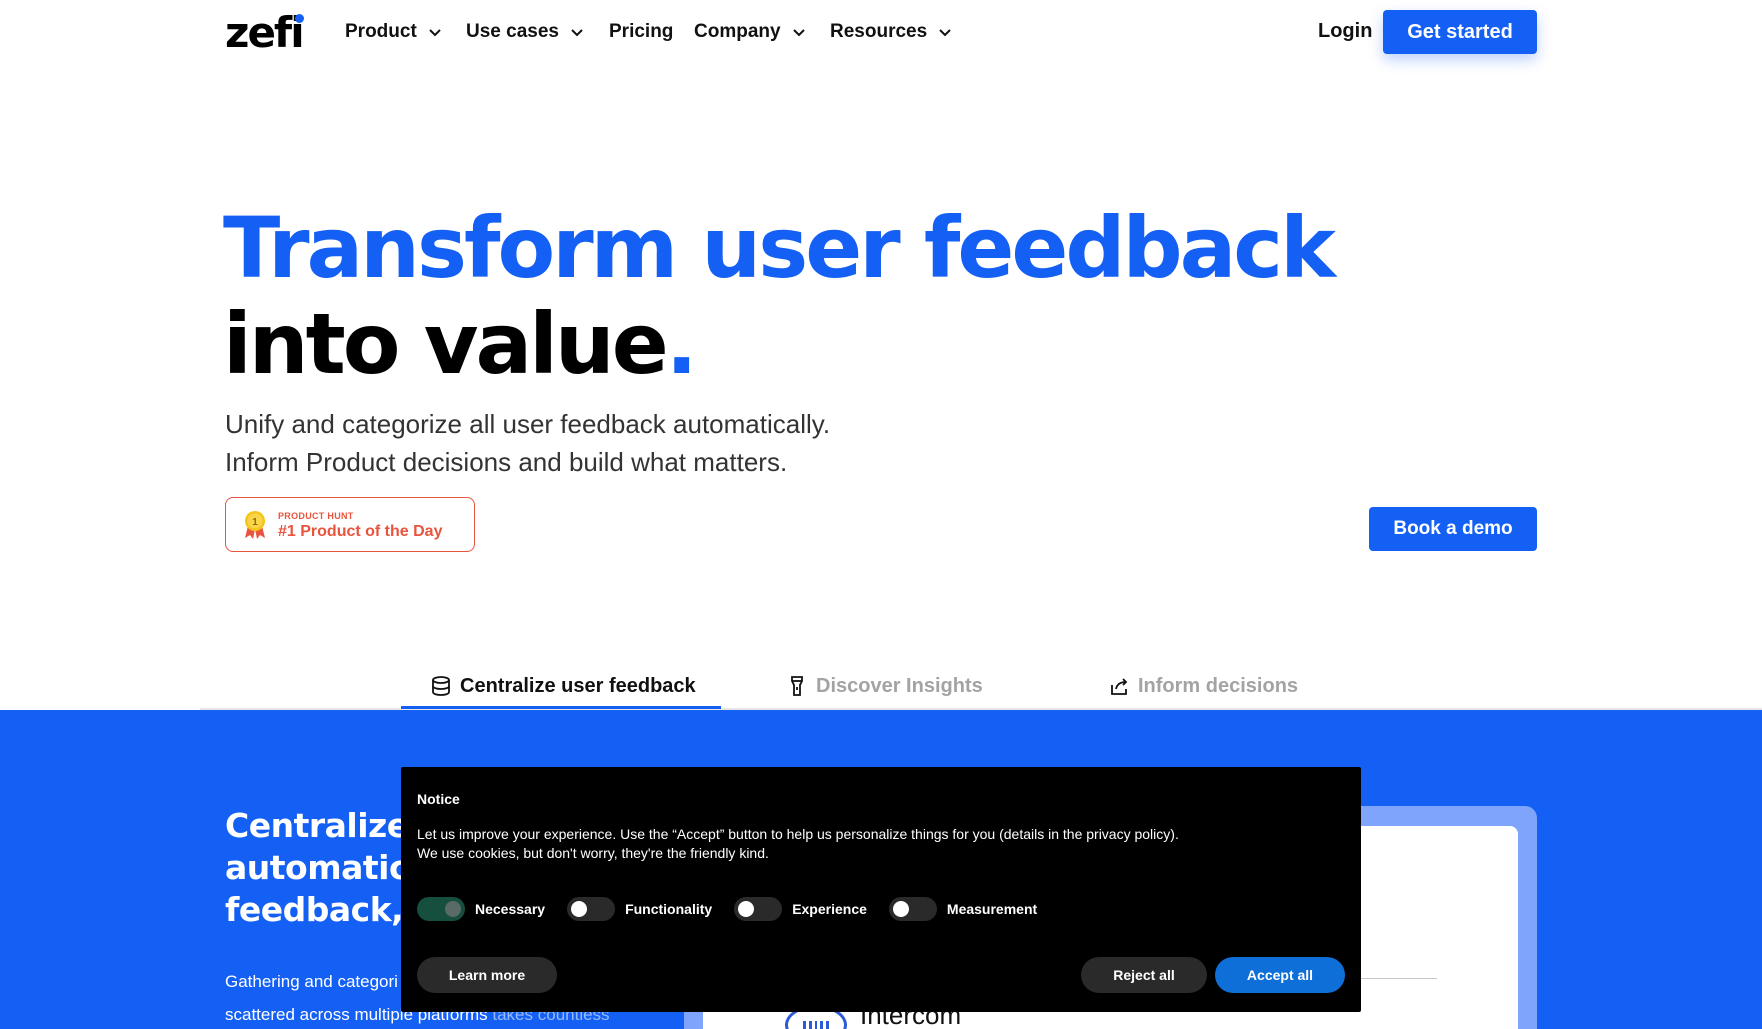 This screenshot has height=1029, width=1762. I want to click on flashlight-icon, so click(797, 686).